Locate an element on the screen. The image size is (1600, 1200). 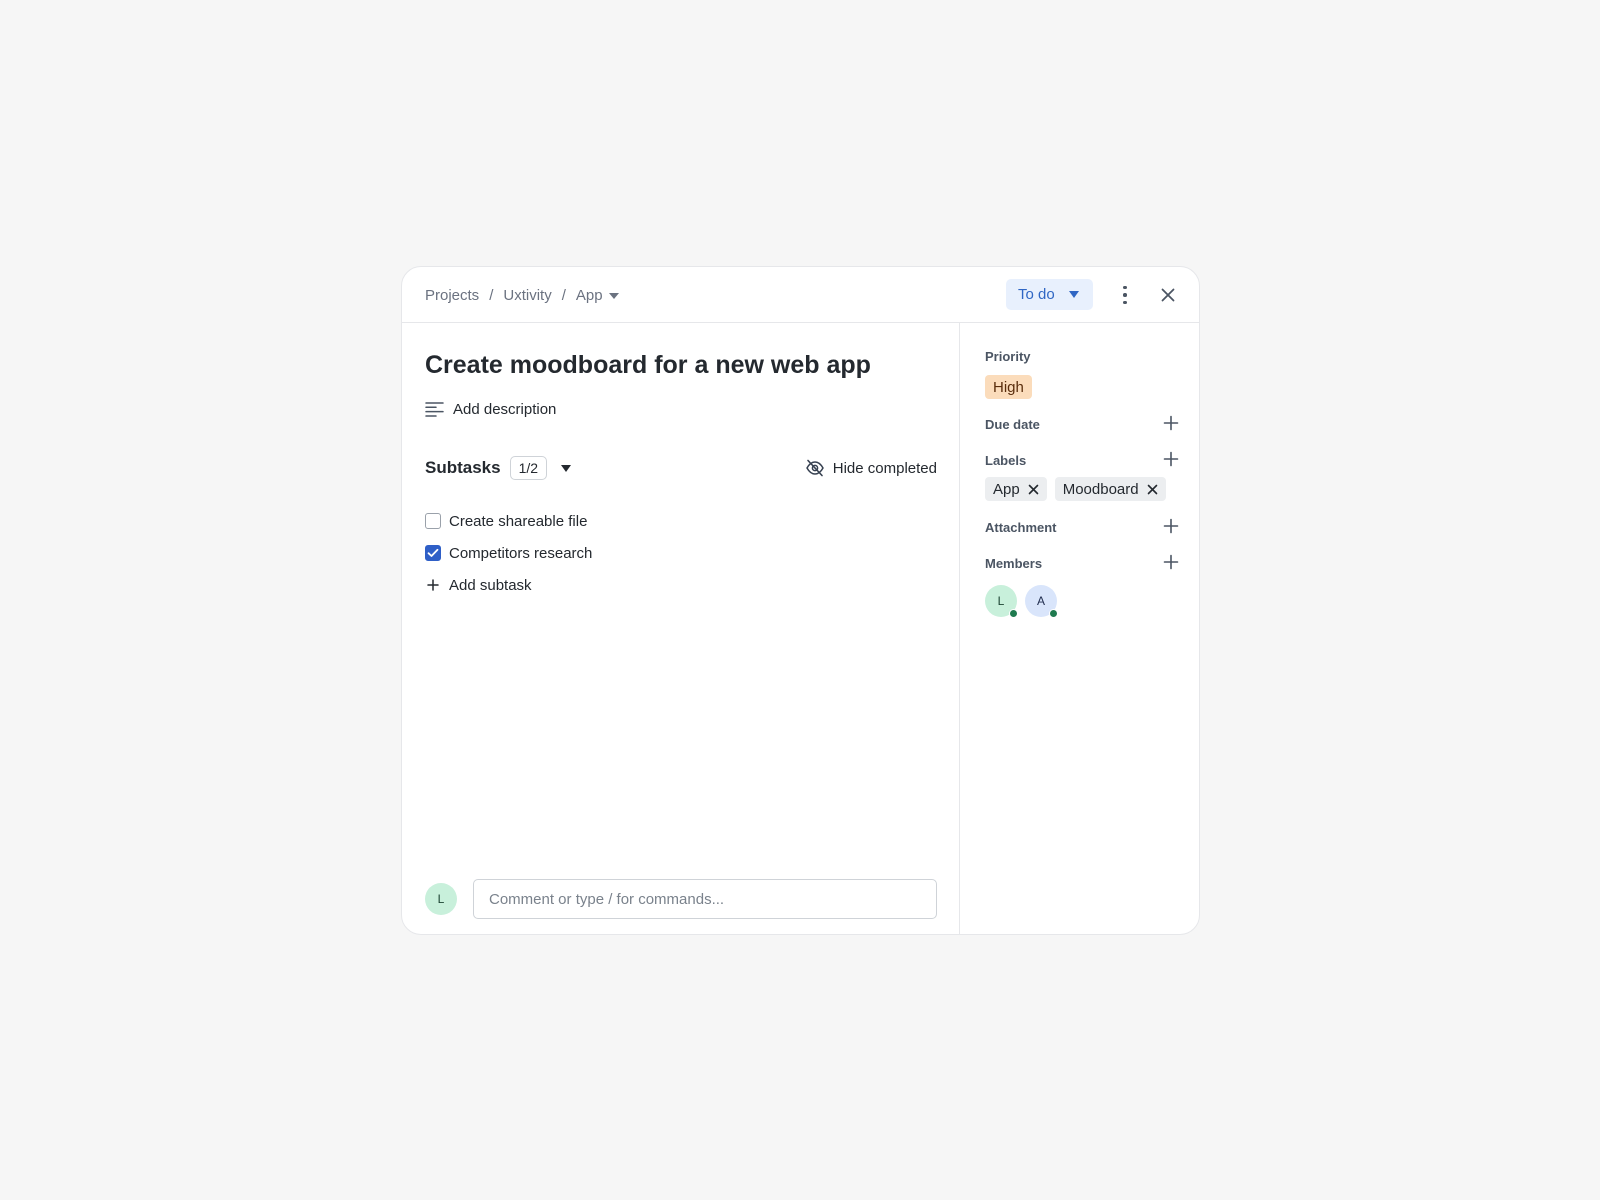
eye-off-icon is located at coordinates (815, 468).